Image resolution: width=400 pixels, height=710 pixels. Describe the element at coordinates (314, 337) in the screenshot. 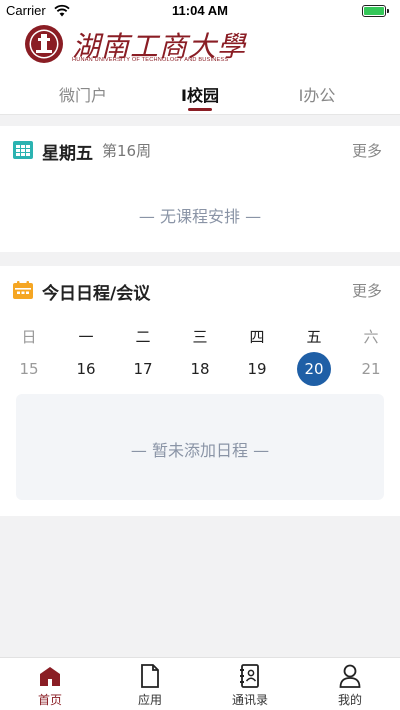

I see `weekday-label: 五` at that location.